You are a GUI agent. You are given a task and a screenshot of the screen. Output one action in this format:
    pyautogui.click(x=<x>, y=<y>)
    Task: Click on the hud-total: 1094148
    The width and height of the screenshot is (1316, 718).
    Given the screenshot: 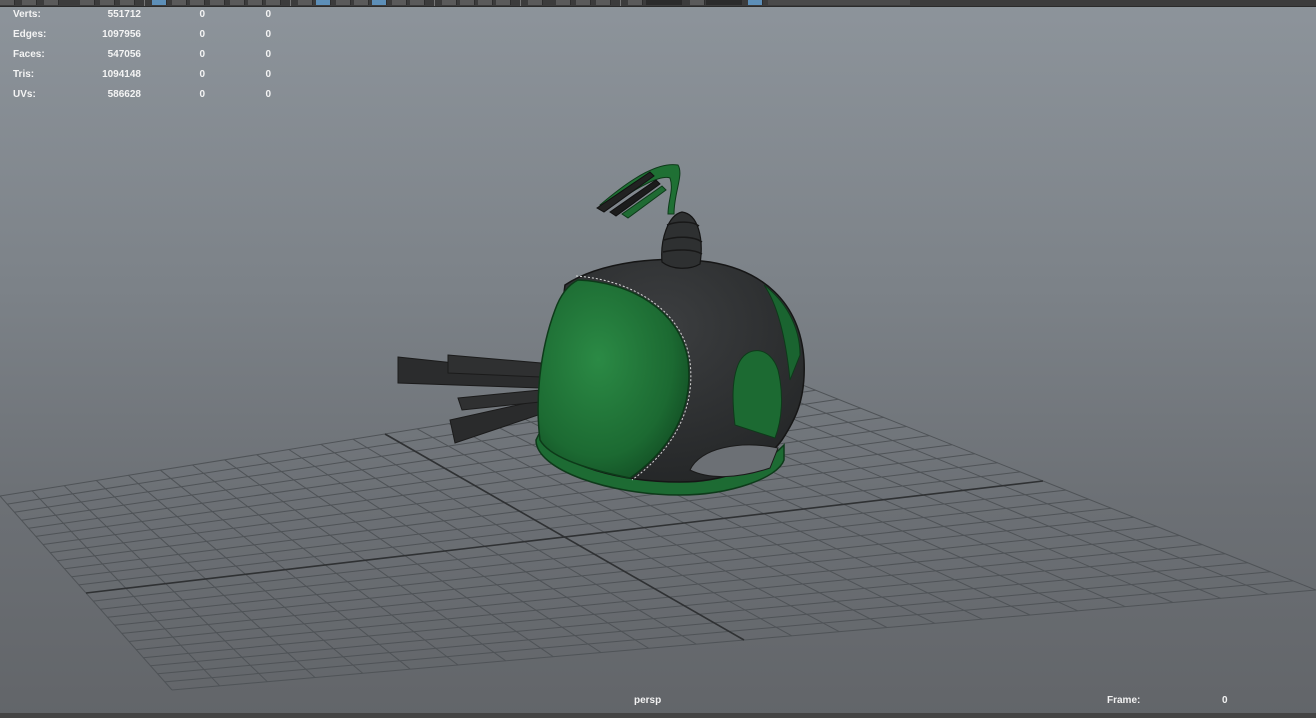 What is the action you would take?
    pyautogui.click(x=121, y=74)
    